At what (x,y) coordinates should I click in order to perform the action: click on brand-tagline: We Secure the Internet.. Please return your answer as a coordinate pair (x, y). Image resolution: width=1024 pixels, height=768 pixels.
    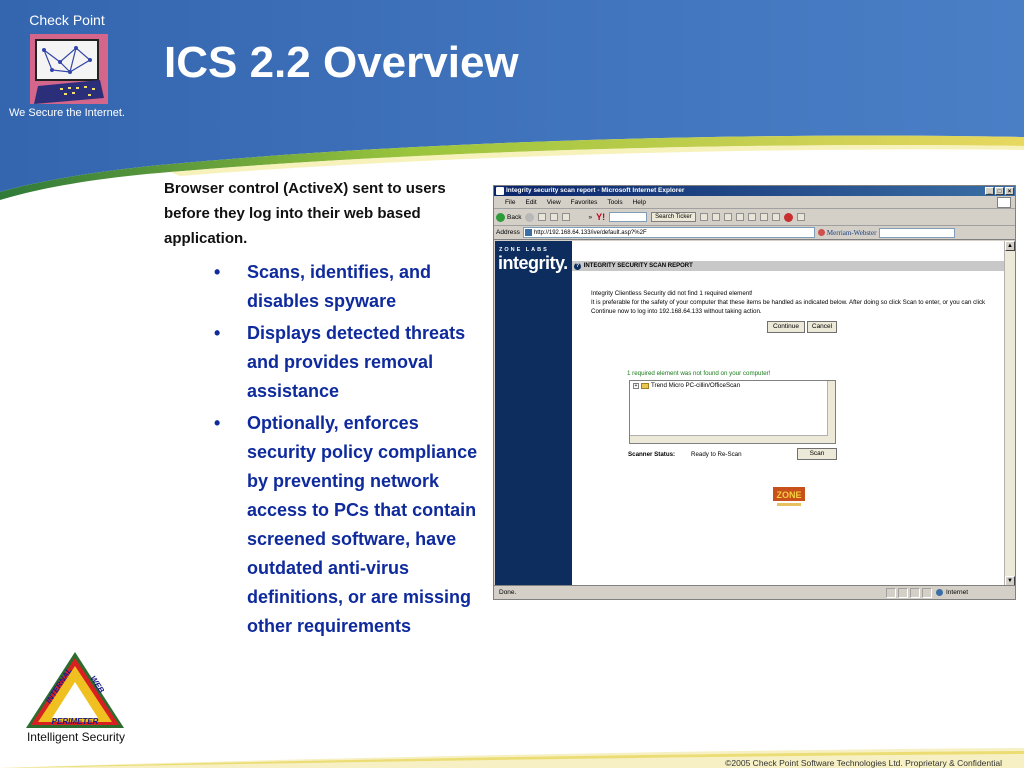
    Looking at the image, I should click on (67, 113).